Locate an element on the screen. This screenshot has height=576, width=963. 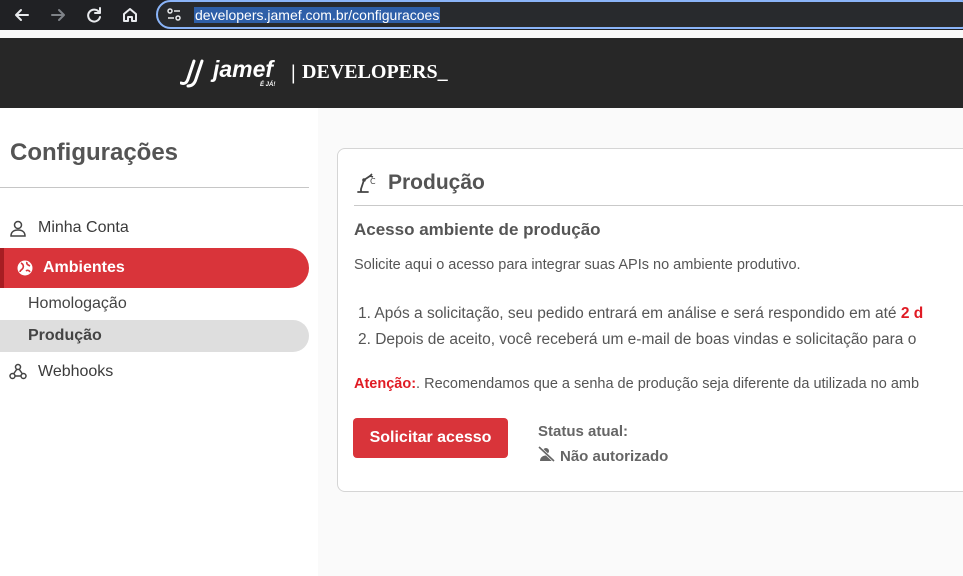
browser-toolbar: developers.jamef.com.br/configuracoes is located at coordinates (481, 15).